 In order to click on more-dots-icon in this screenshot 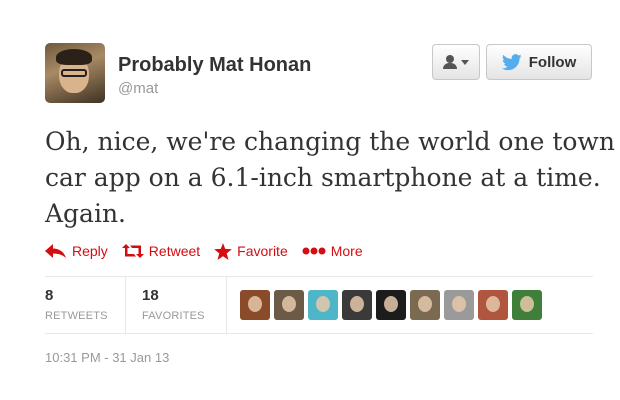, I will do `click(314, 251)`.